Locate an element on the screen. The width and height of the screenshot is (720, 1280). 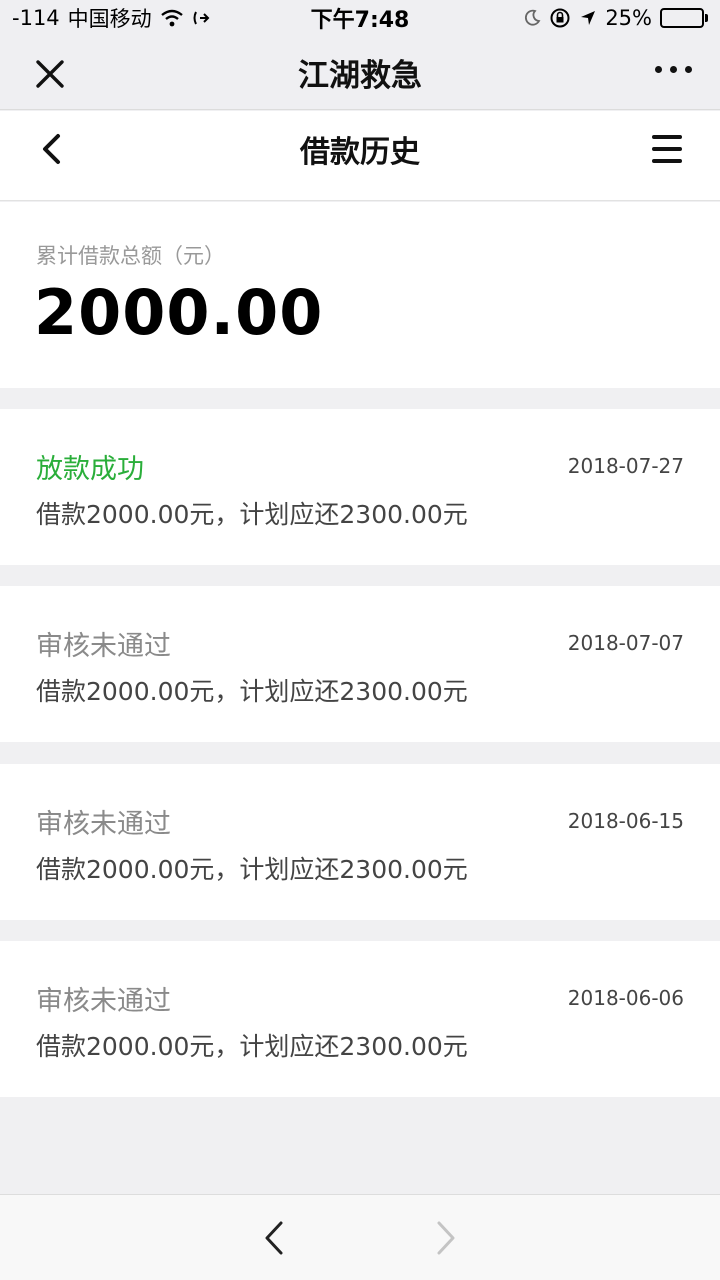
loan-record: 审核未通过 2018-07-07 借款2000.00元，计划应还2300.00元 is located at coordinates (360, 664).